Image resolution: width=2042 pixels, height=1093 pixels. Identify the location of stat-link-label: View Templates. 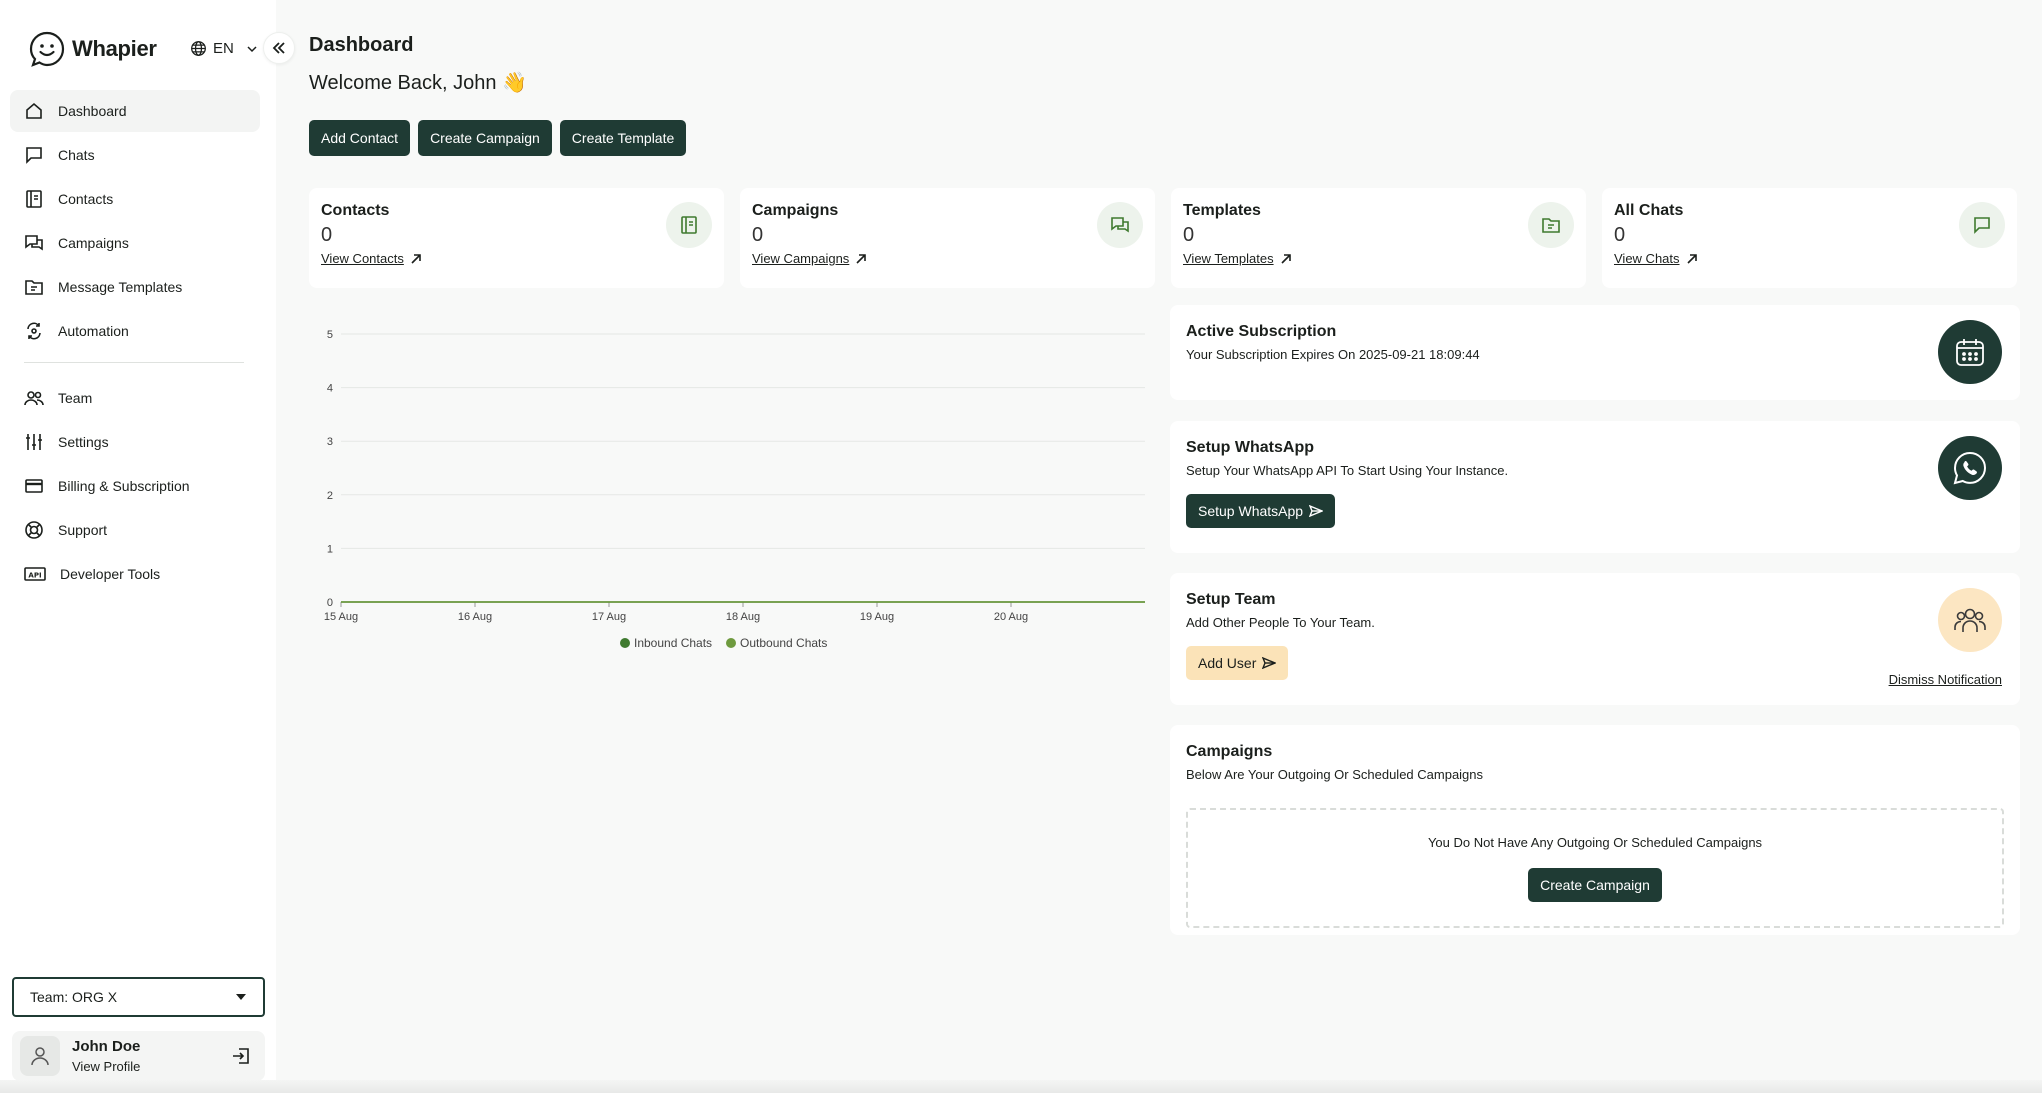
(1228, 258).